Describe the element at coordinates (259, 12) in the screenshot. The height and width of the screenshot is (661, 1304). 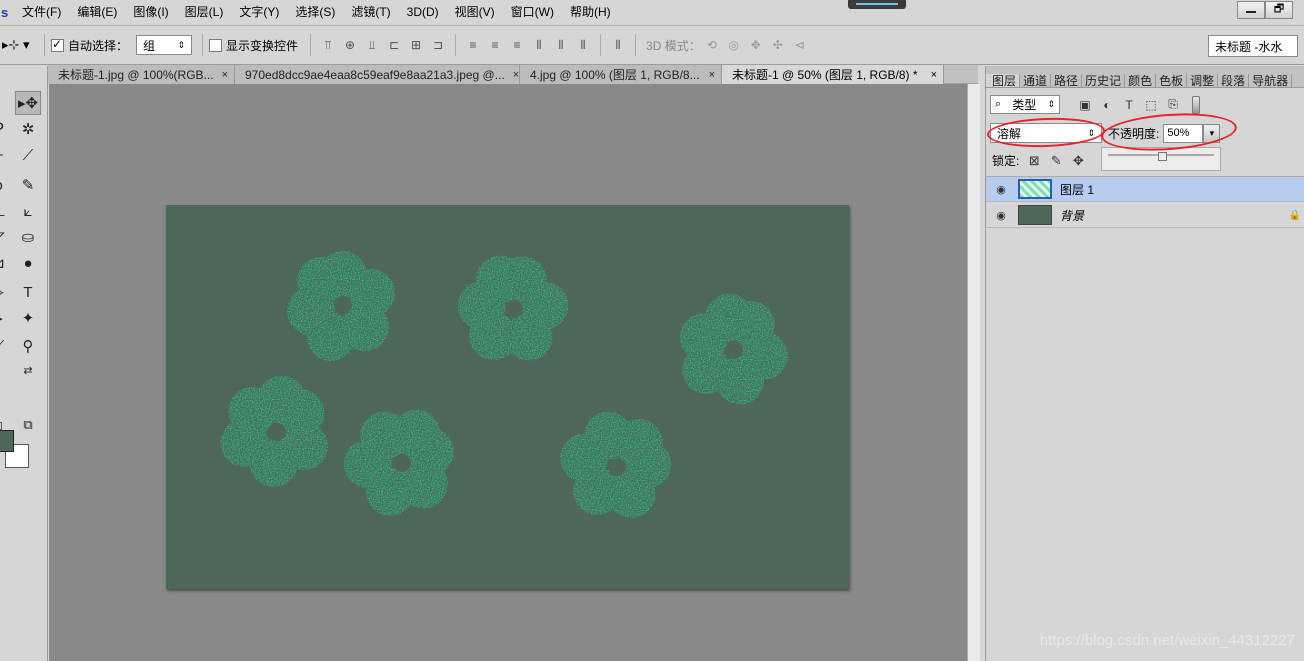
I see `menu-type: 文字(Y)` at that location.